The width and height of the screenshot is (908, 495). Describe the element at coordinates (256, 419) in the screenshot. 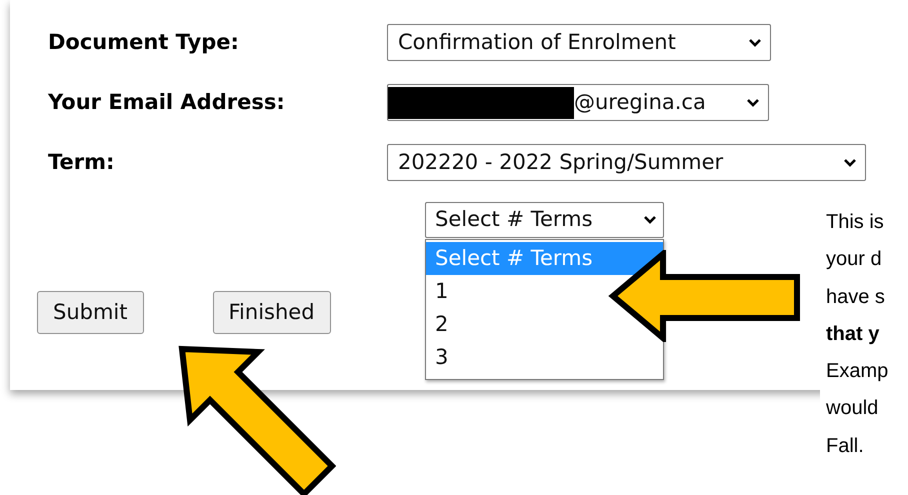

I see `arrow-up-left-icon` at that location.